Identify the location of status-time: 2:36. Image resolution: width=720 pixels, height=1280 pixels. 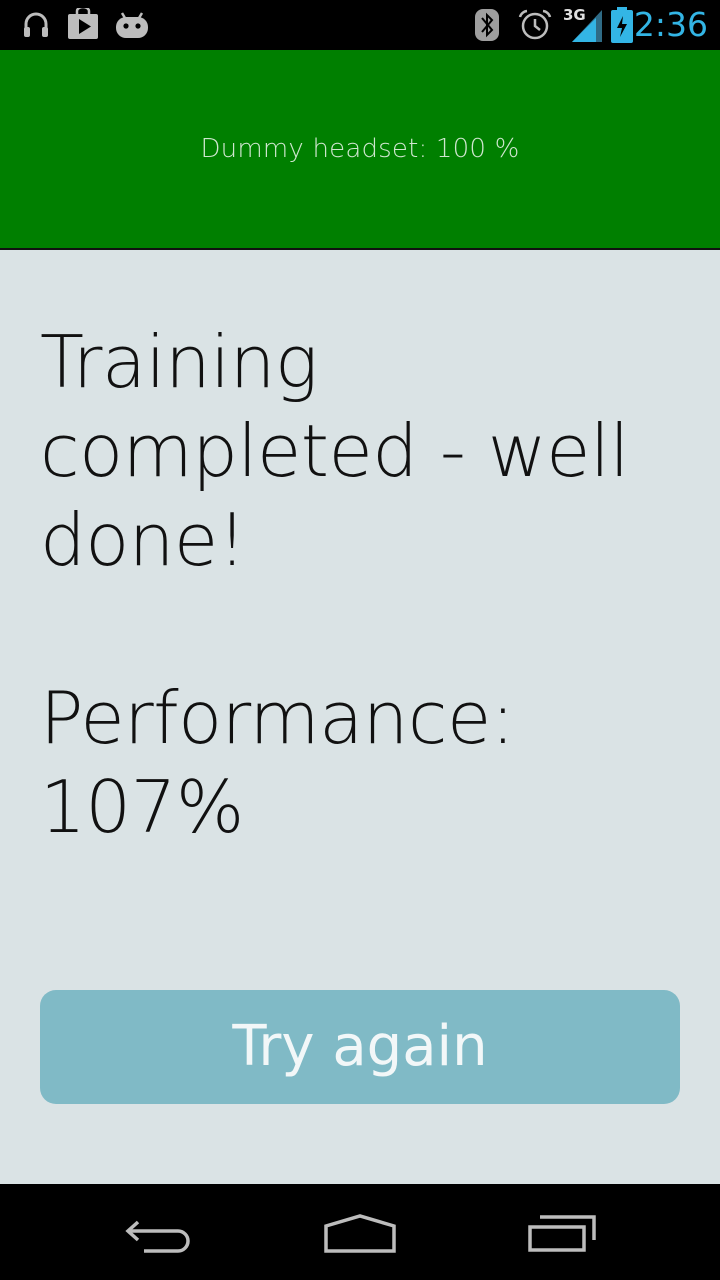
(670, 24).